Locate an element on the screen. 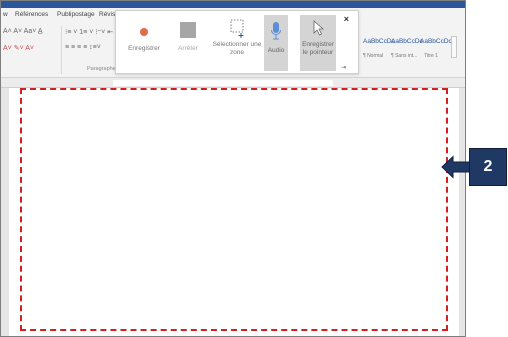  ruler-text-area is located at coordinates (223, 83).